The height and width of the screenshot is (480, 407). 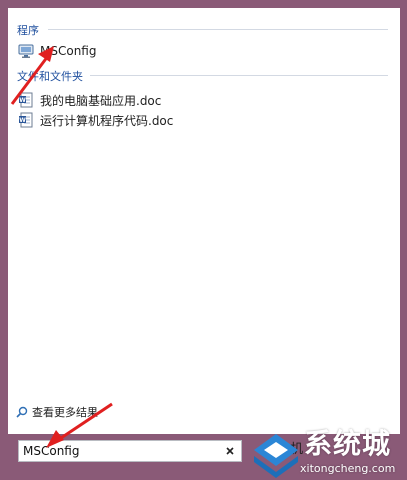 What do you see at coordinates (107, 120) in the screenshot?
I see `result-item-label: 运行计算机程序代码.doc` at bounding box center [107, 120].